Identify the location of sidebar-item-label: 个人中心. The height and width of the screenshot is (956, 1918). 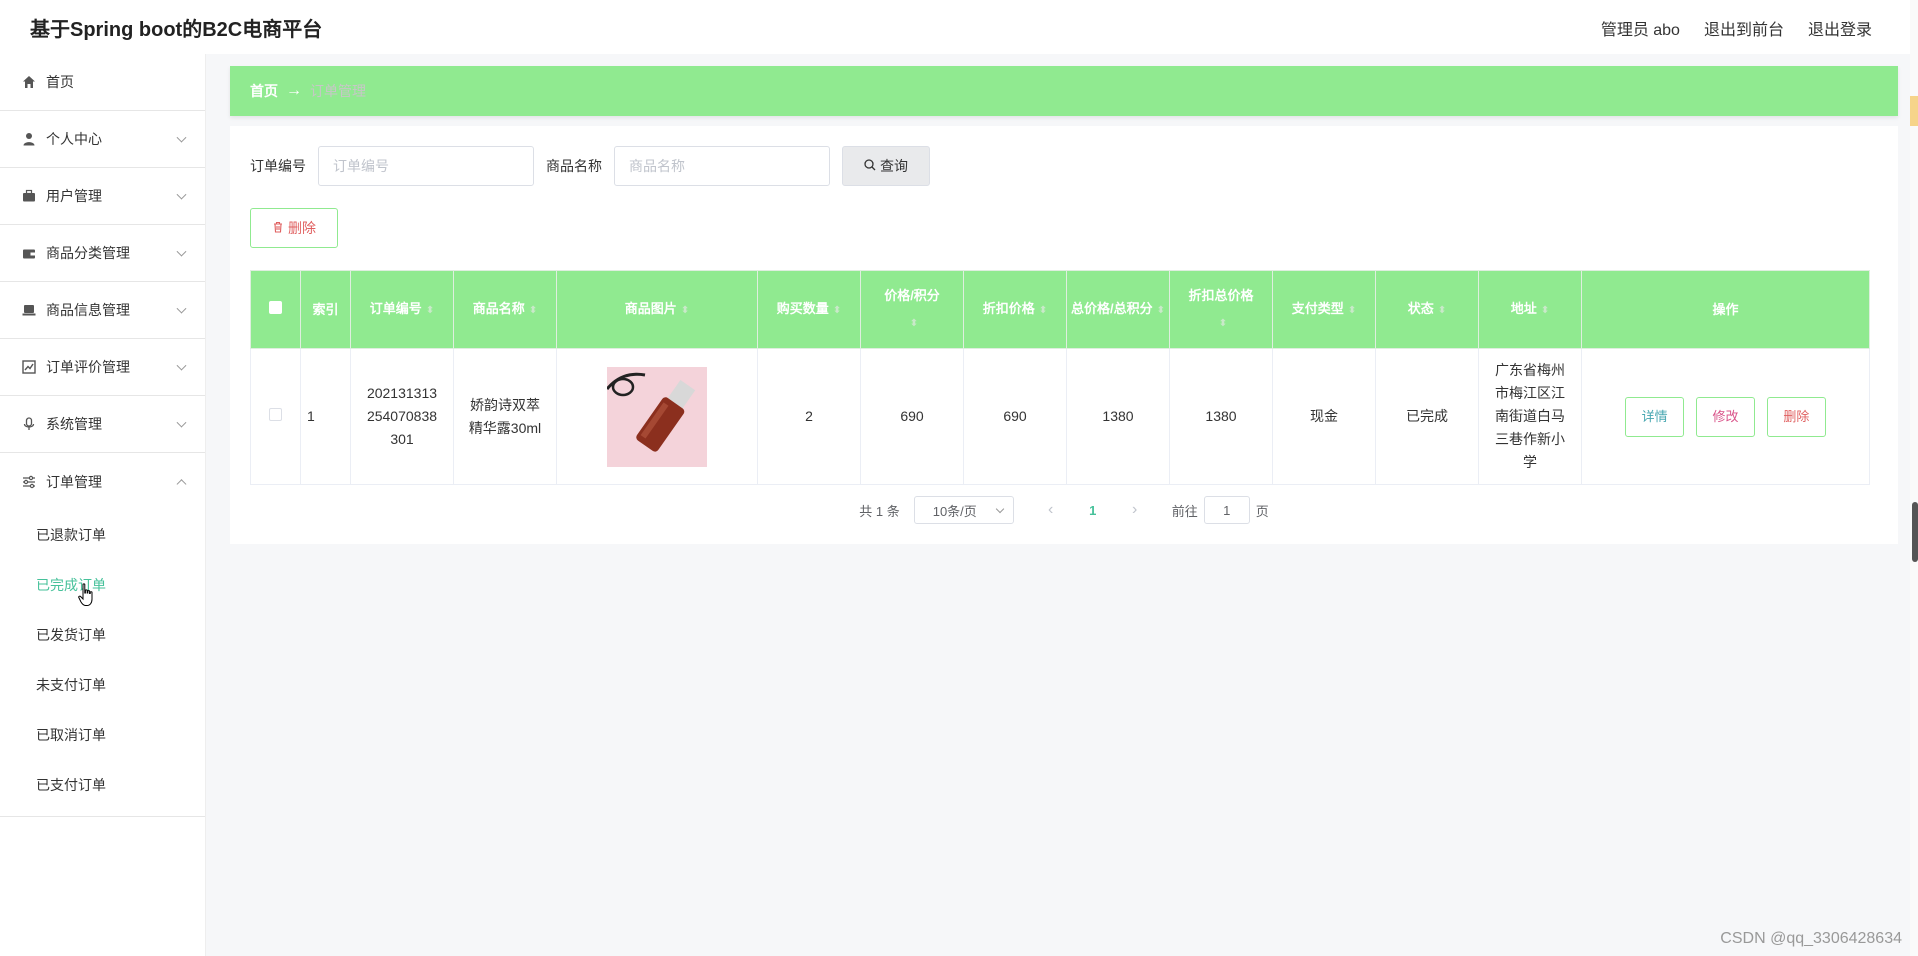
(74, 139).